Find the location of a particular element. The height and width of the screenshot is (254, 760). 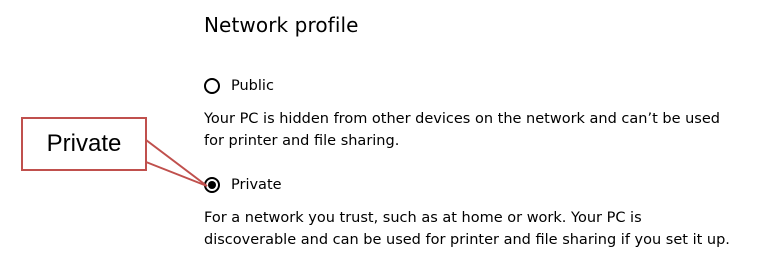

callout-pointer-arrow is located at coordinates (176, 162).